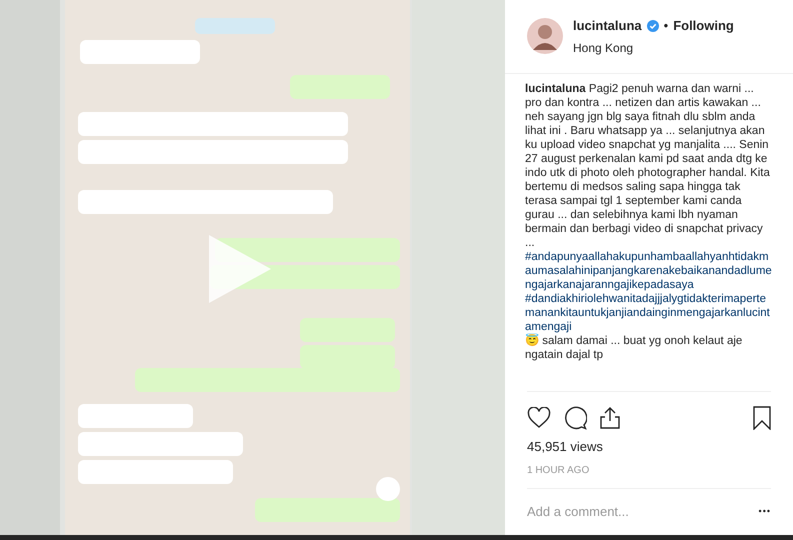 The width and height of the screenshot is (793, 540). Describe the element at coordinates (545, 36) in the screenshot. I see `avatar` at that location.